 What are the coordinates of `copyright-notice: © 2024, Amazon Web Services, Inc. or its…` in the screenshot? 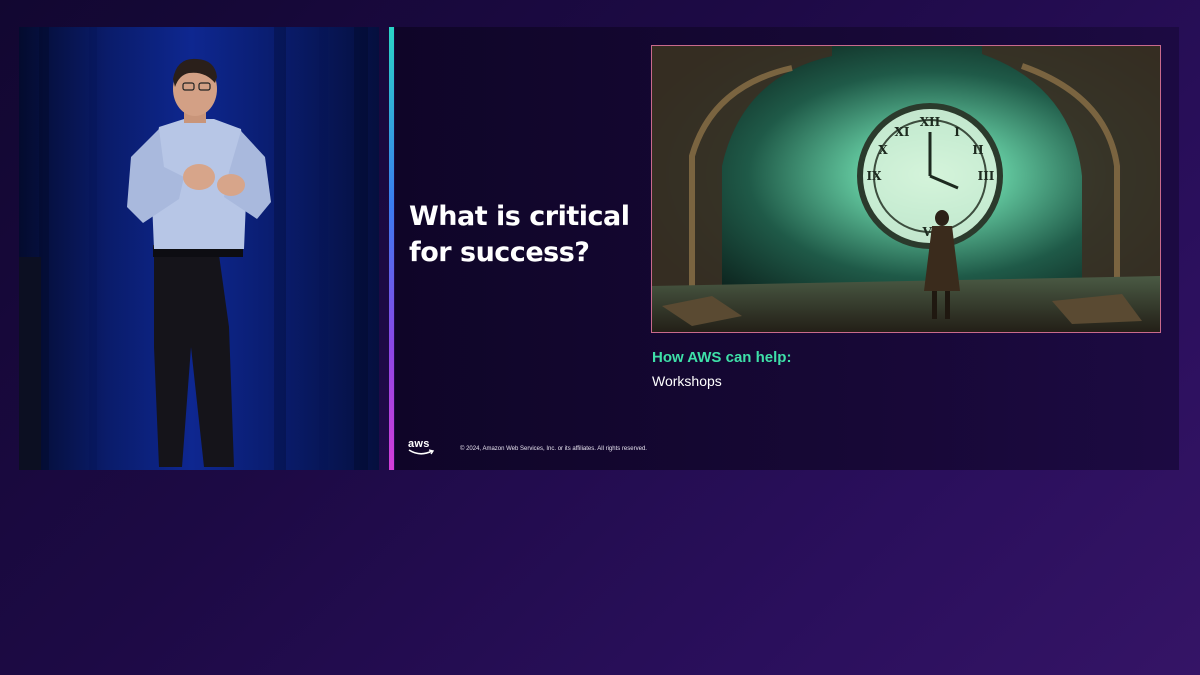 It's located at (553, 449).